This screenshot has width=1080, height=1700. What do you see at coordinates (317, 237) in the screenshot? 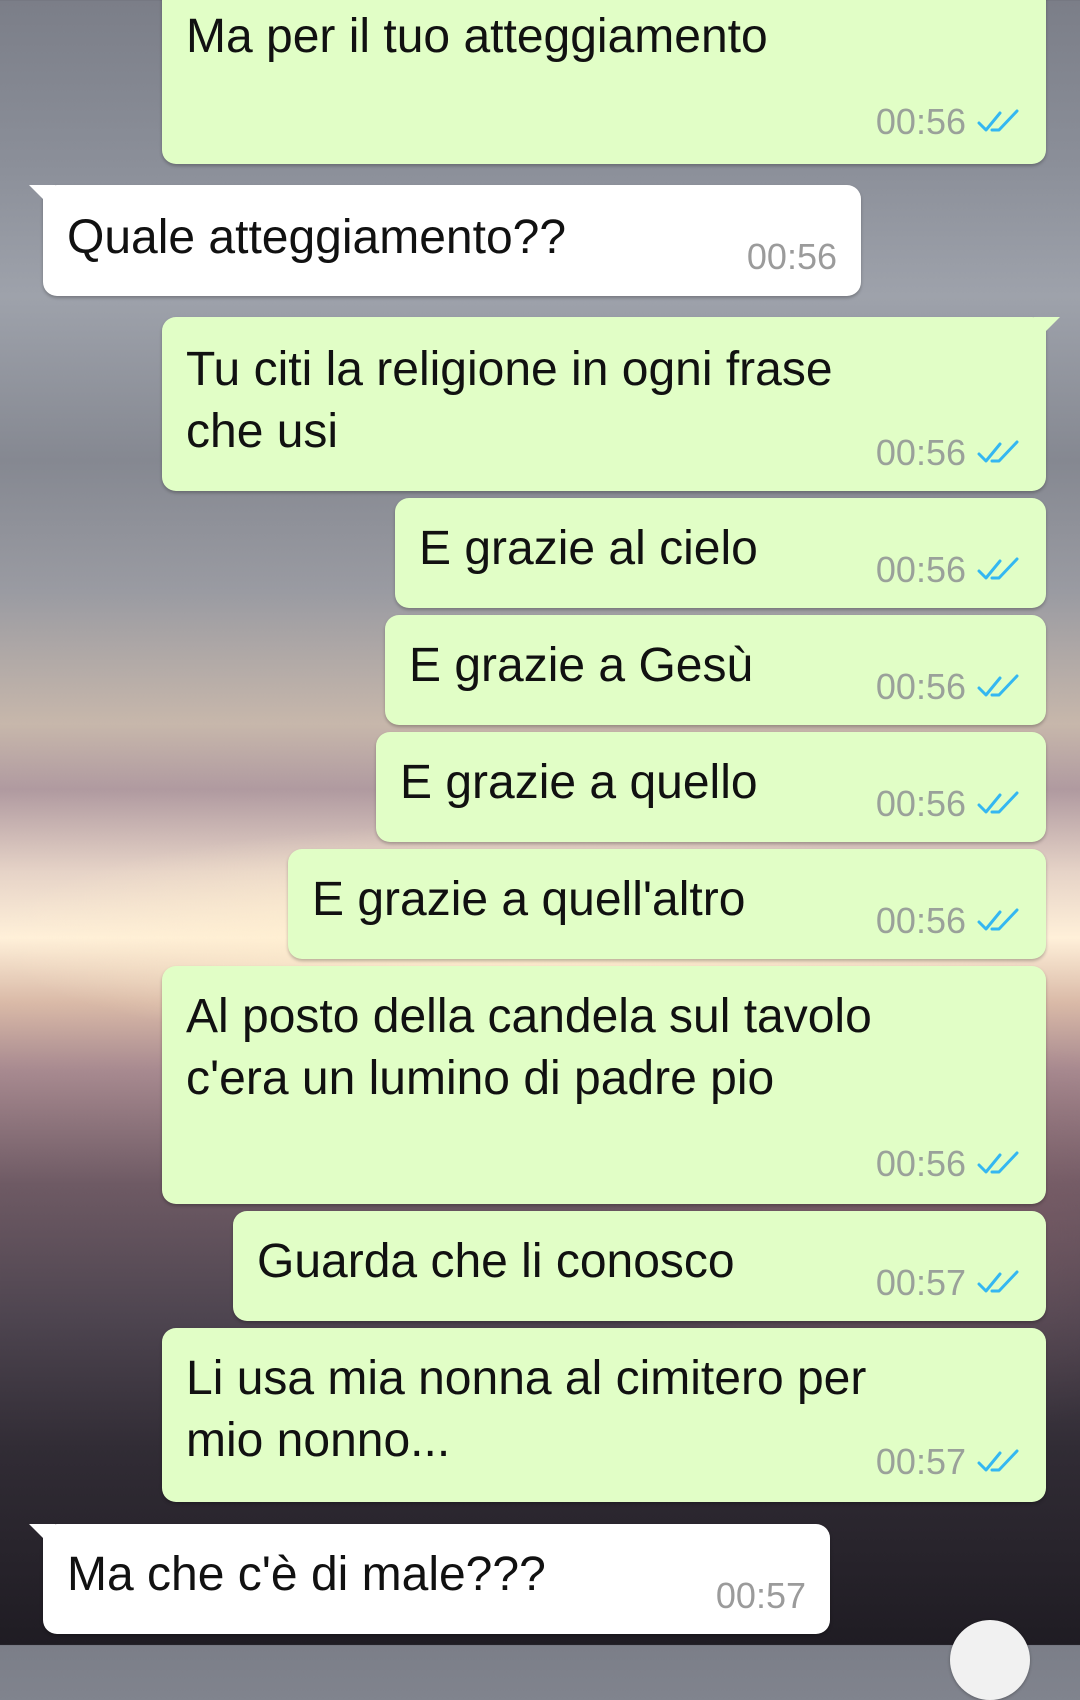
I see `message-text: Quale atteggiamento??` at bounding box center [317, 237].